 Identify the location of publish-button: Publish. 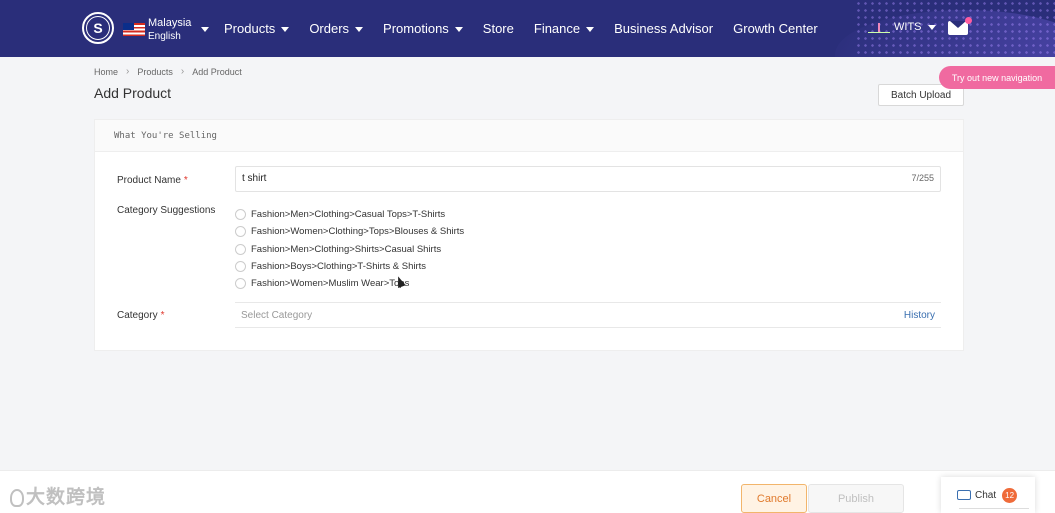
(856, 498).